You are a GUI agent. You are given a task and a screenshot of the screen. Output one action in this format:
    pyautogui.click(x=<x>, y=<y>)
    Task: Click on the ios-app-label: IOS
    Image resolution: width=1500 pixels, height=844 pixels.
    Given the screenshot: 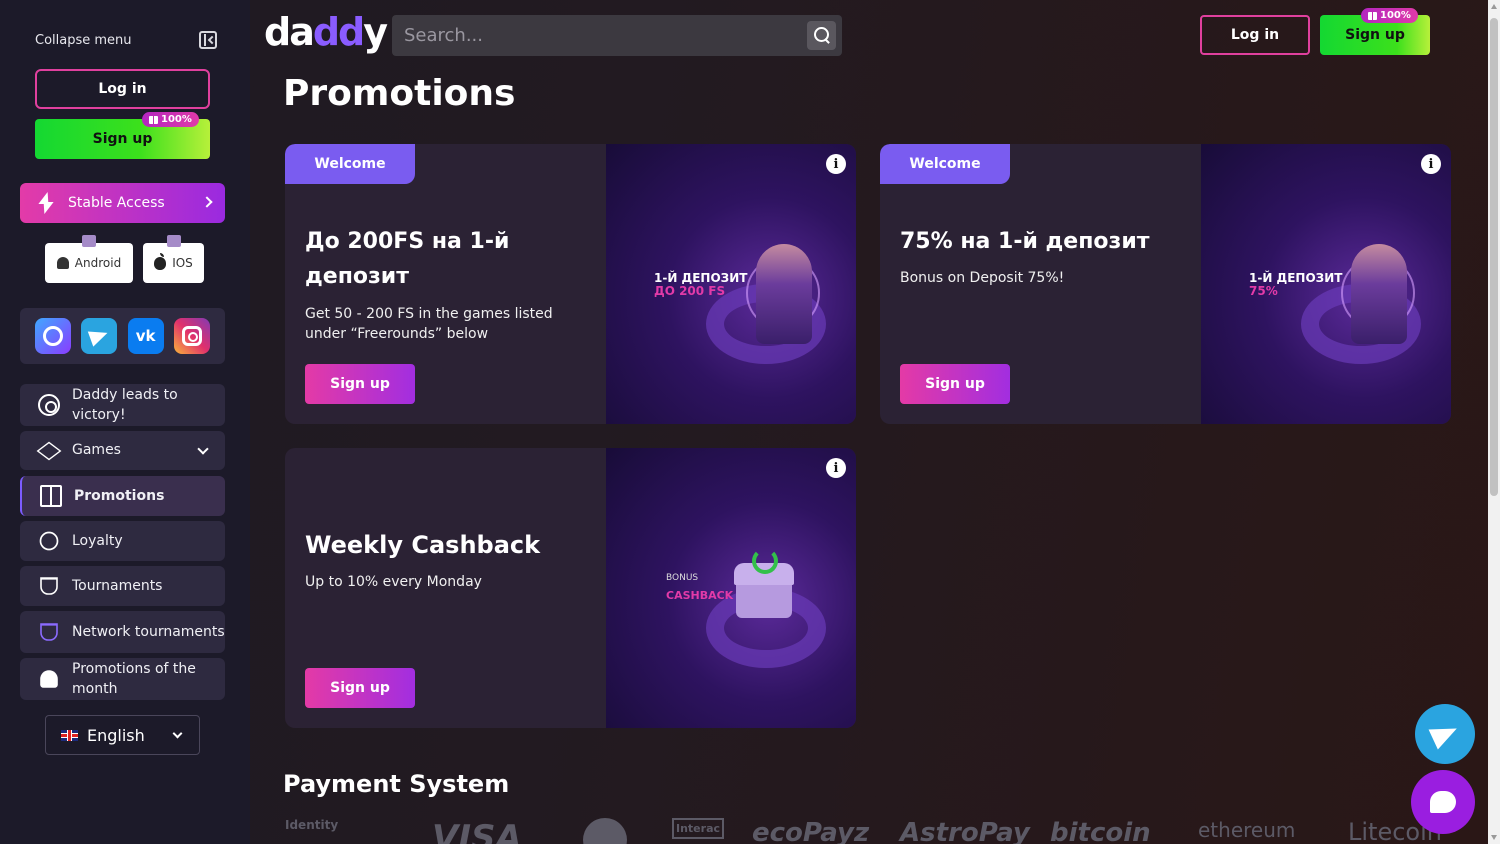 What is the action you would take?
    pyautogui.click(x=182, y=263)
    